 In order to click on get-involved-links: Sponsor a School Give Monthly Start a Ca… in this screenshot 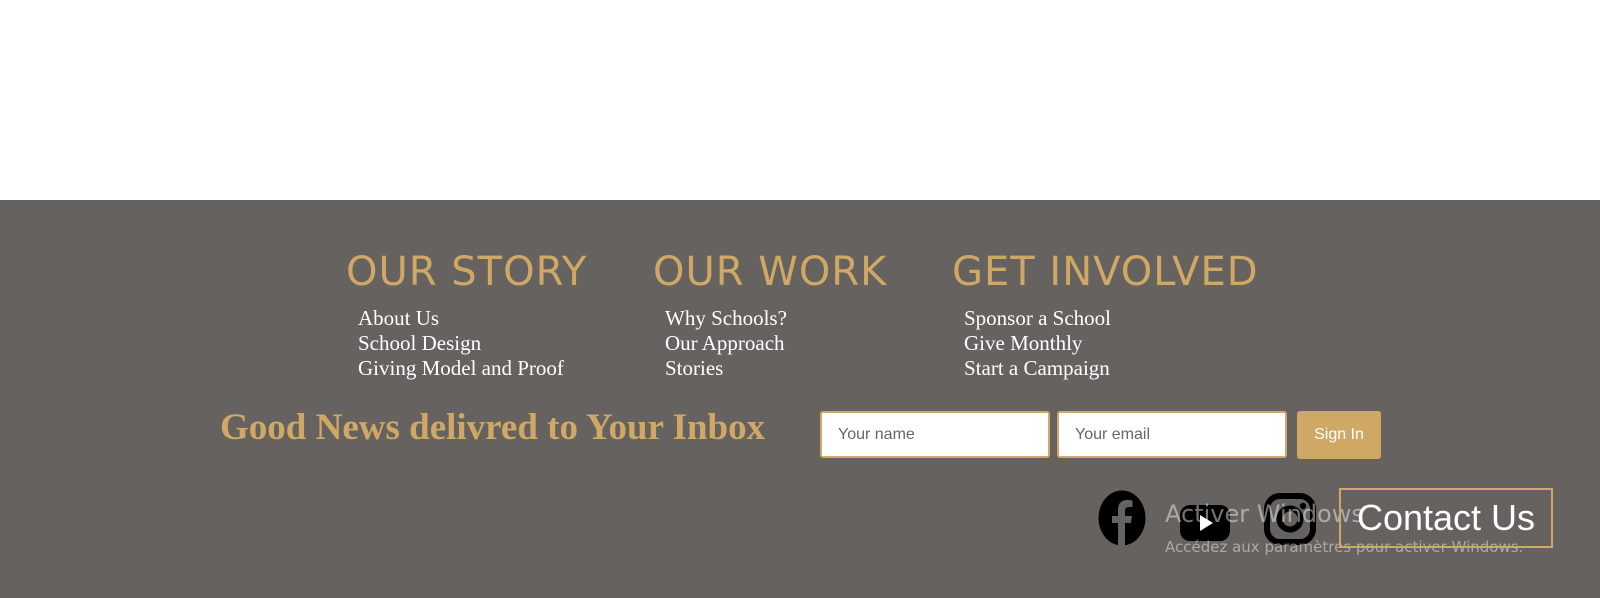, I will do `click(1111, 343)`.